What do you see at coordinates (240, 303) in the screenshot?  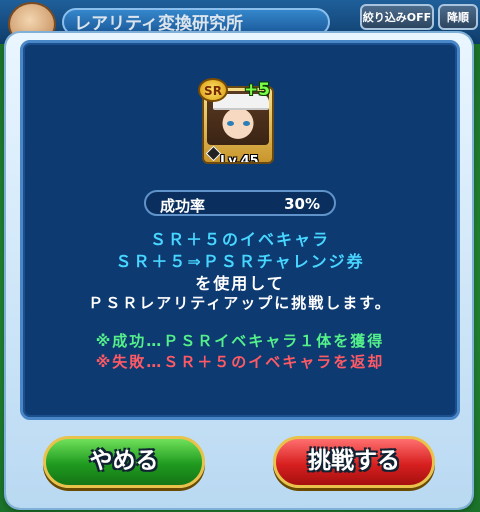 I see `message-line-4: ＰＳＲレアリティアップに挑戦します。` at bounding box center [240, 303].